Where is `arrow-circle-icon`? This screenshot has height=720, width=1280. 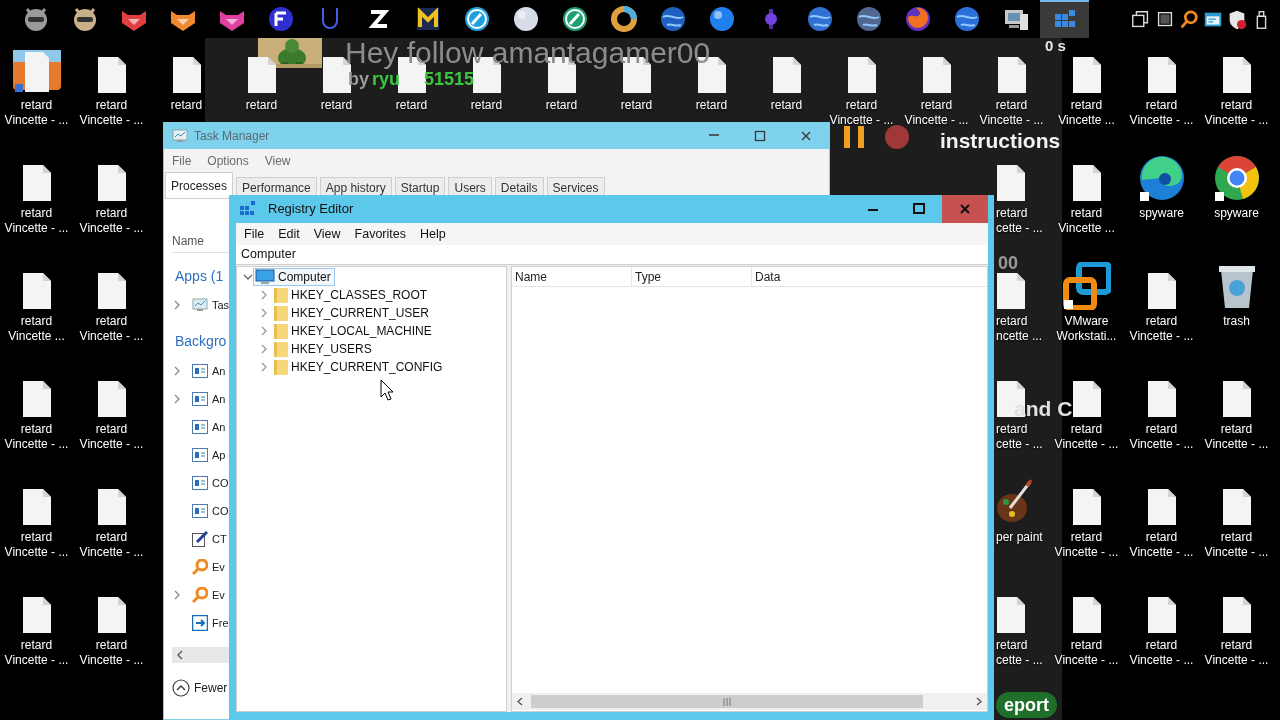 arrow-circle-icon is located at coordinates (280, 19).